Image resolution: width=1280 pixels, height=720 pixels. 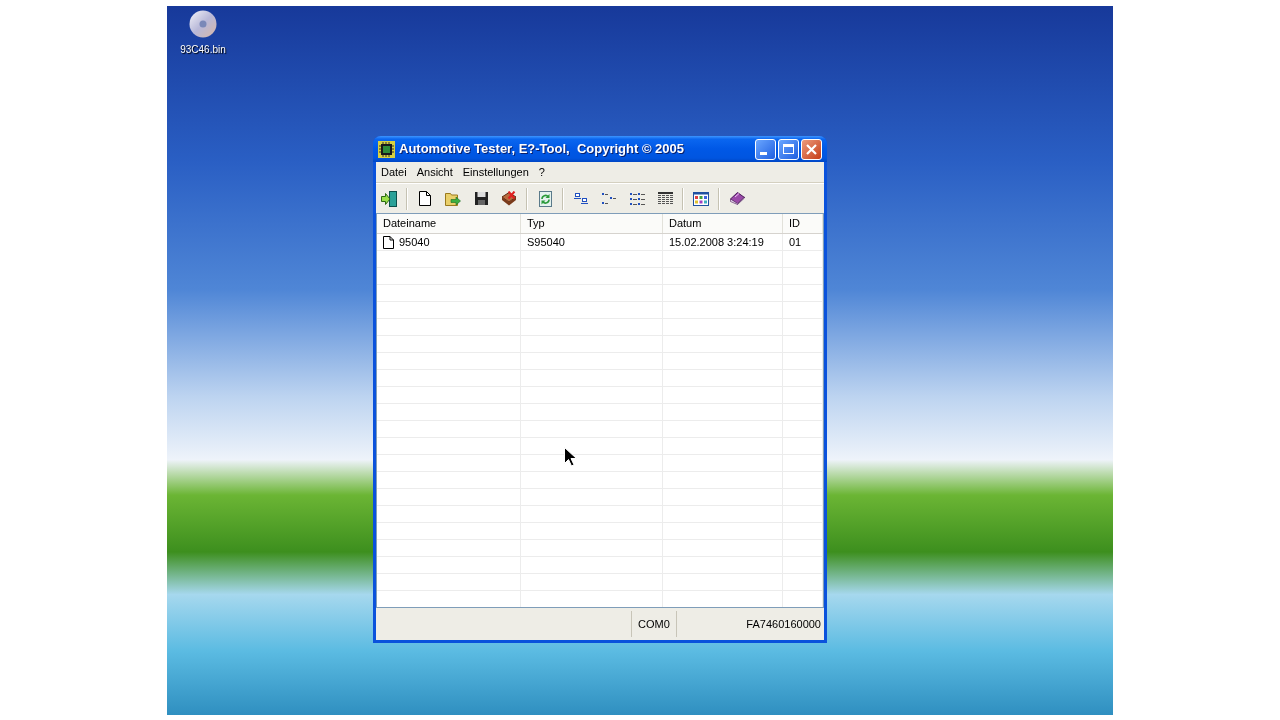 What do you see at coordinates (434, 172) in the screenshot?
I see `menu-item: Ansicht` at bounding box center [434, 172].